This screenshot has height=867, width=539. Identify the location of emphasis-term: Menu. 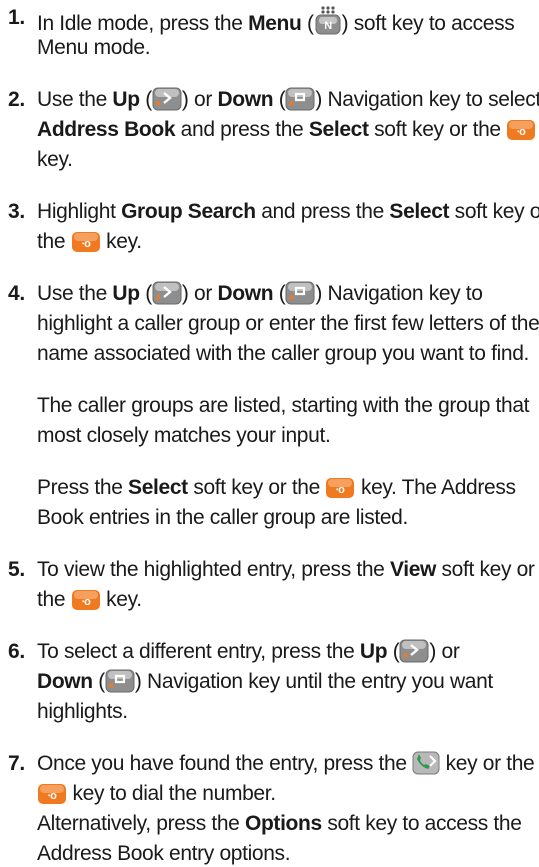
(275, 23).